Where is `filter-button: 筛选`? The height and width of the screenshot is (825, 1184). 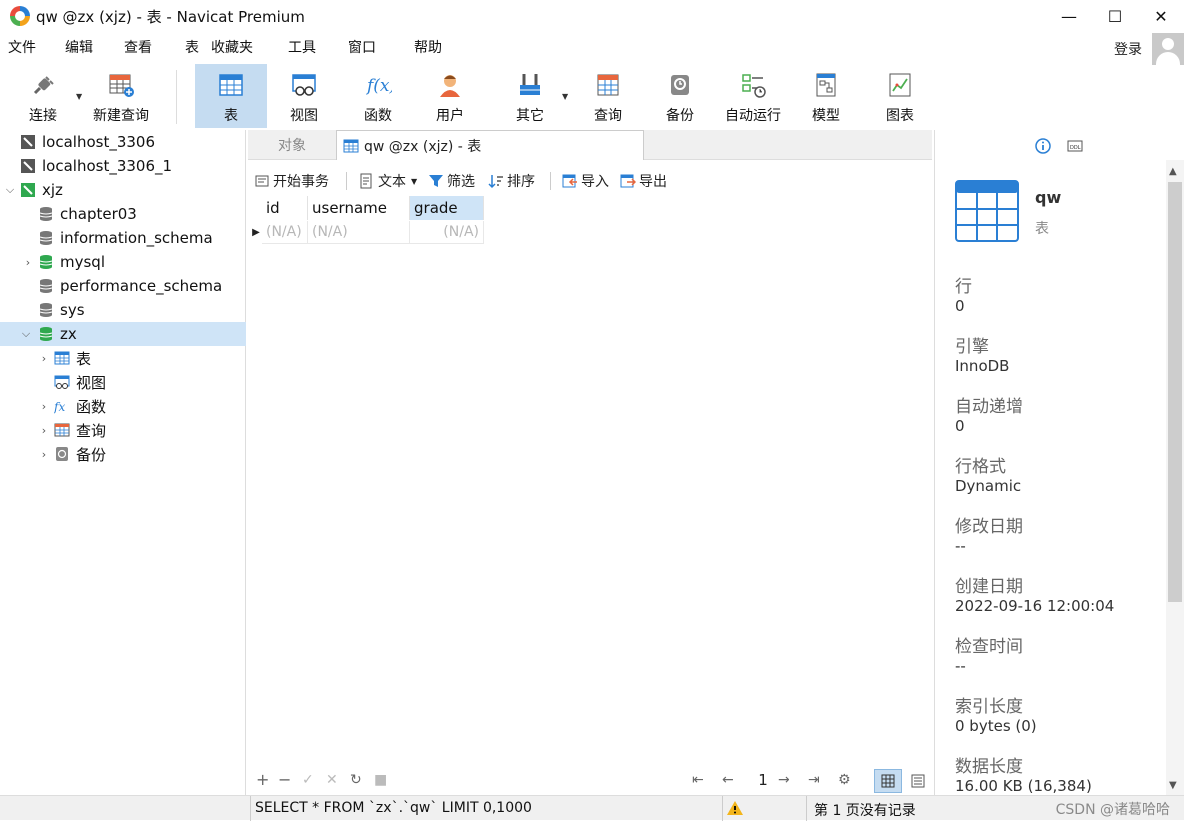 filter-button: 筛选 is located at coordinates (451, 181).